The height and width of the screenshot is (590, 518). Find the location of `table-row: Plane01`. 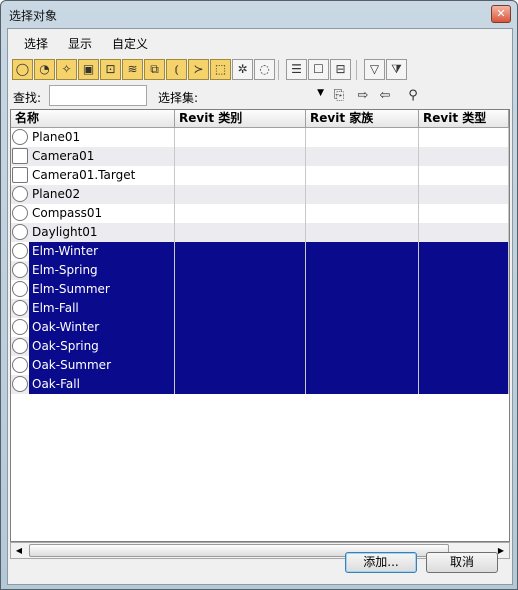

table-row: Plane01 is located at coordinates (260, 137).